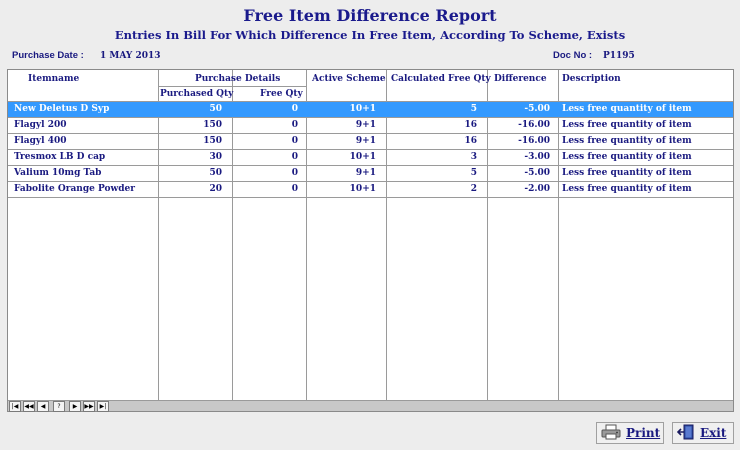  What do you see at coordinates (75, 406) in the screenshot?
I see `nav-next-button: ▶` at bounding box center [75, 406].